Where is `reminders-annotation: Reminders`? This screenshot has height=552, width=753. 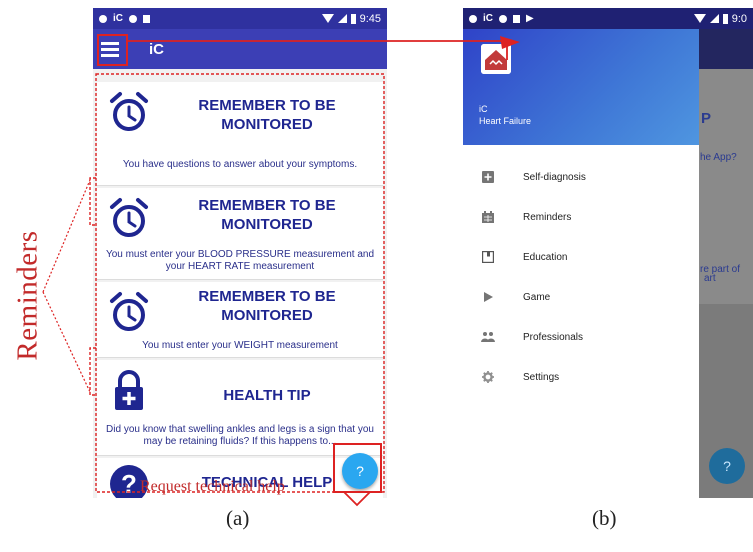
reminders-annotation: Reminders is located at coordinates (27, 295).